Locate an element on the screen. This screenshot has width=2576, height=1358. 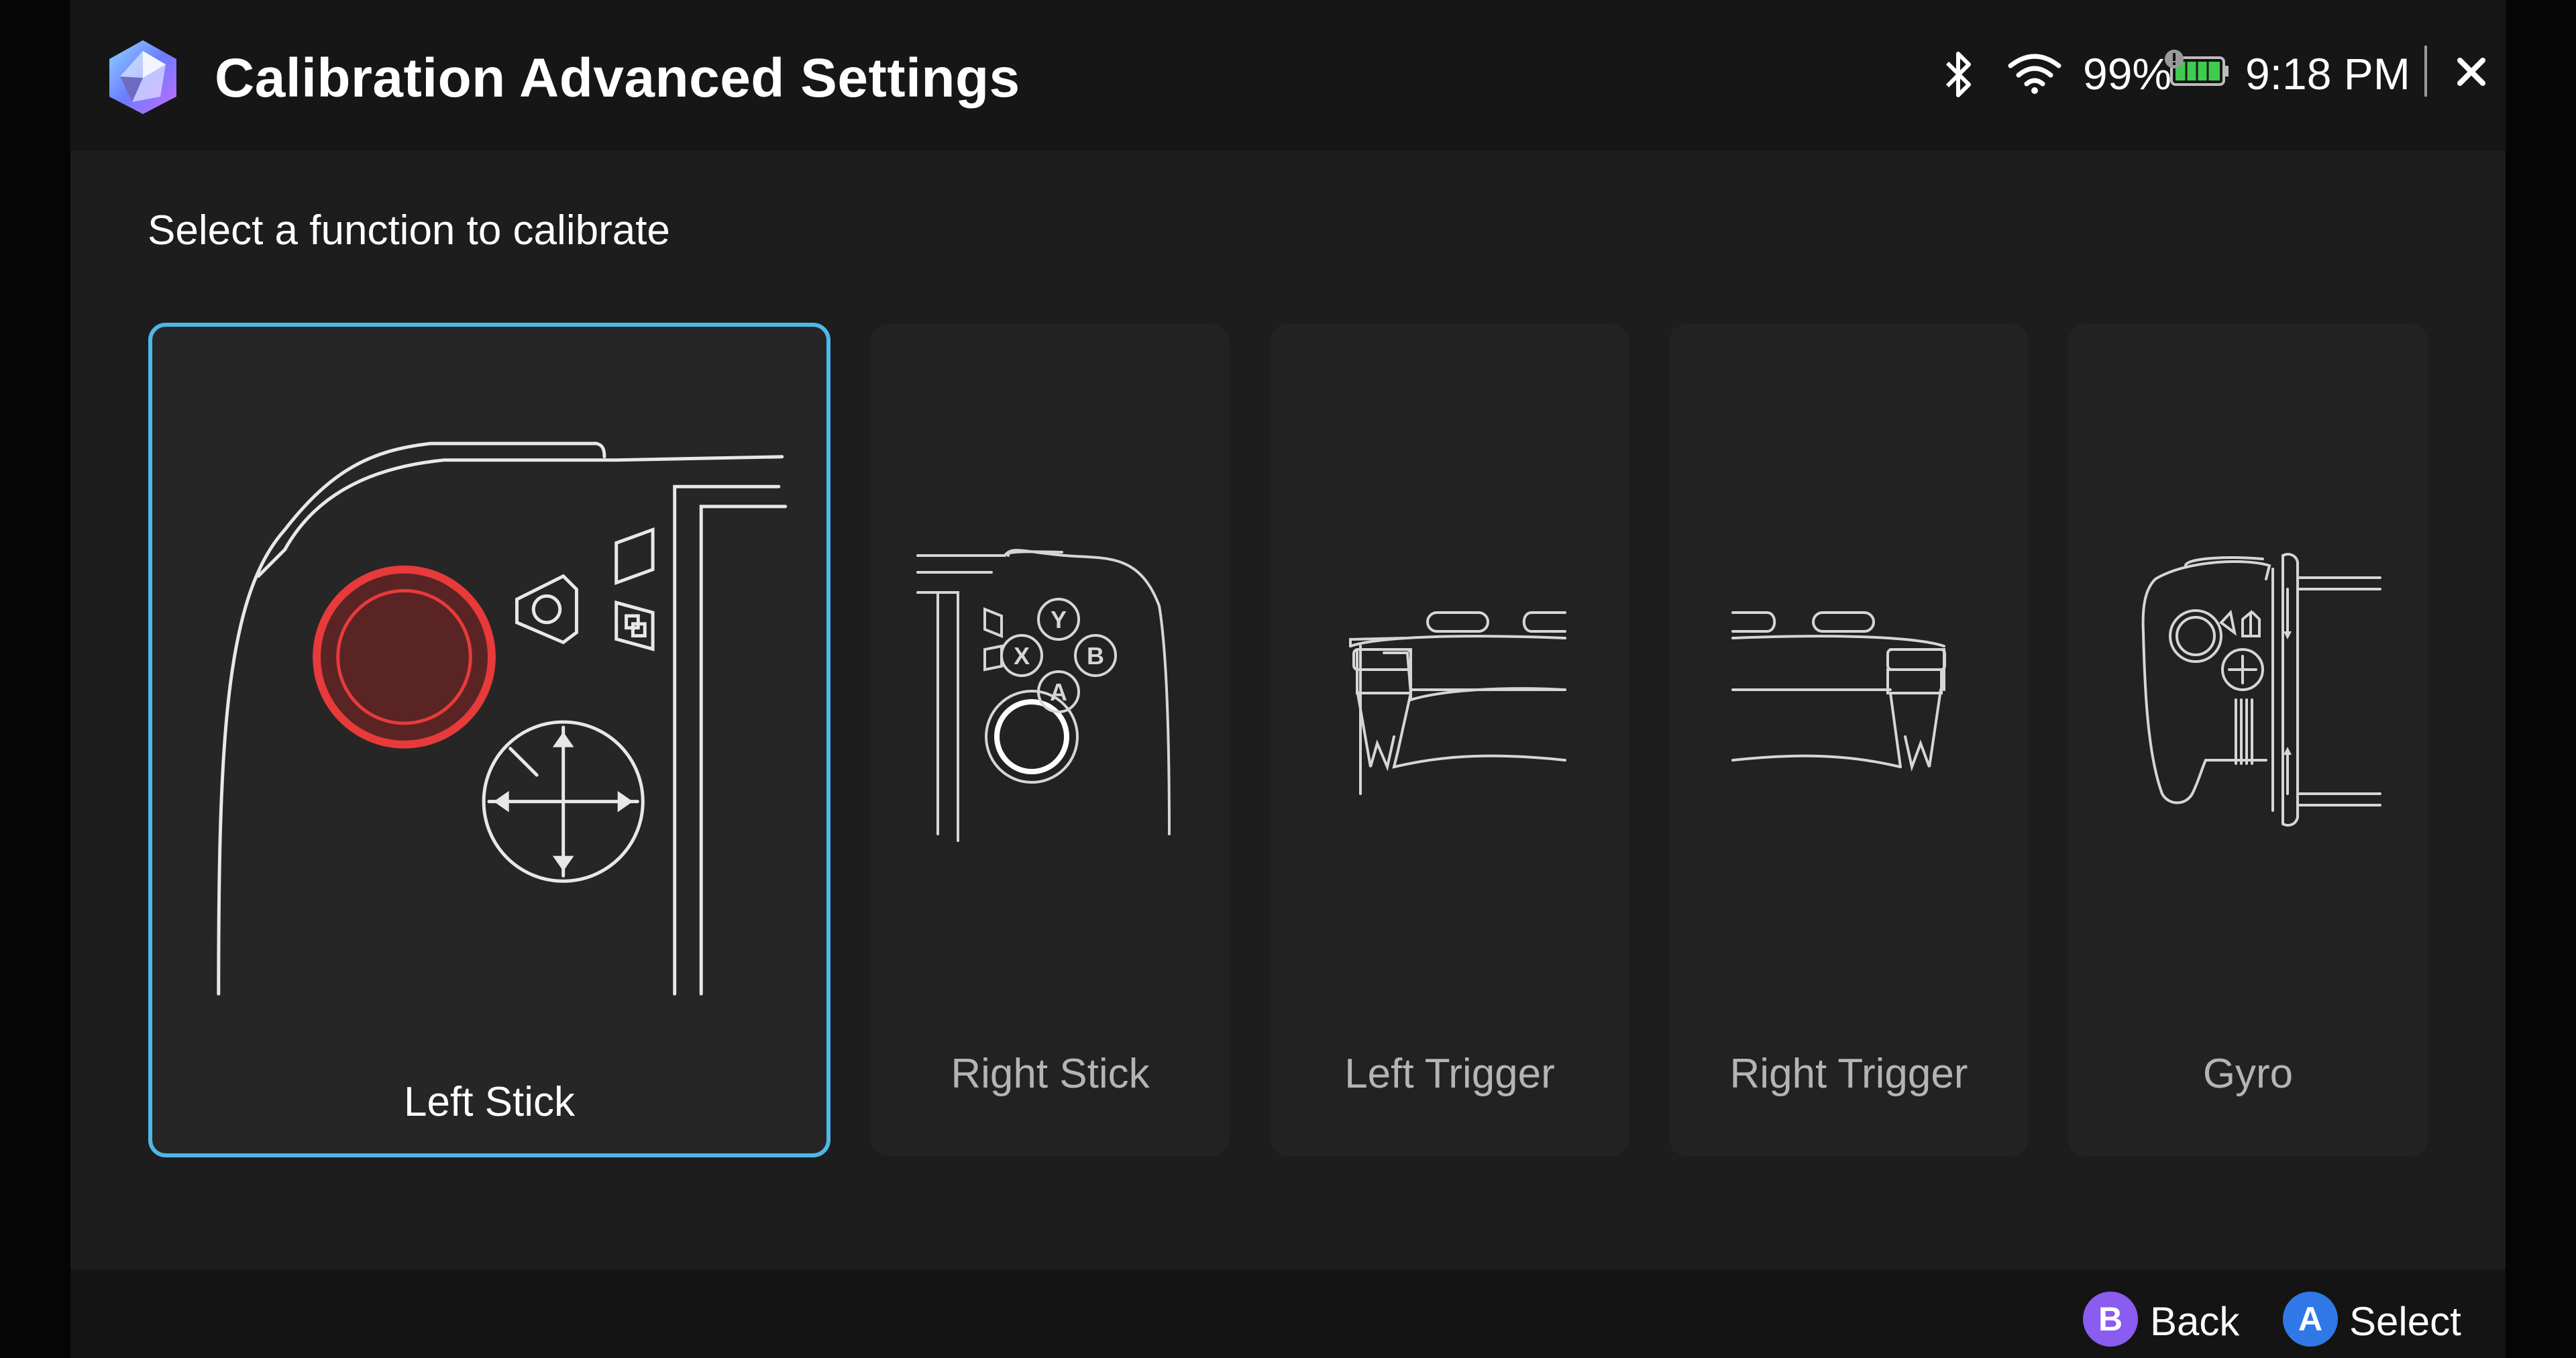
svg-text: X is located at coordinates (1022, 656).